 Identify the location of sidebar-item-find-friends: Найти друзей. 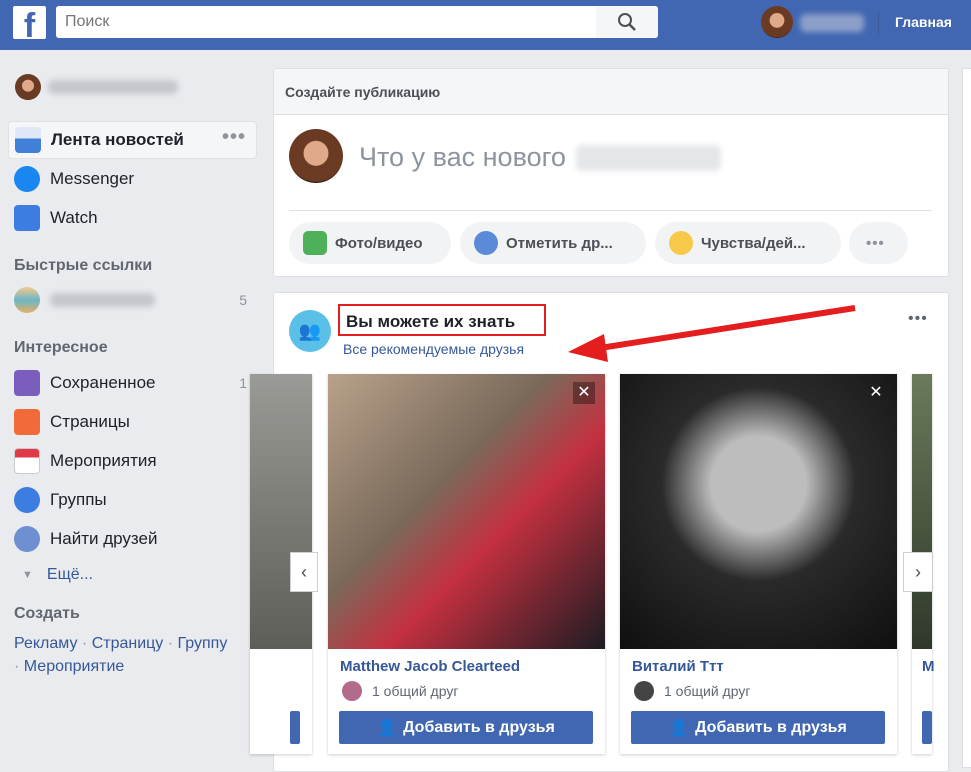
(132, 539).